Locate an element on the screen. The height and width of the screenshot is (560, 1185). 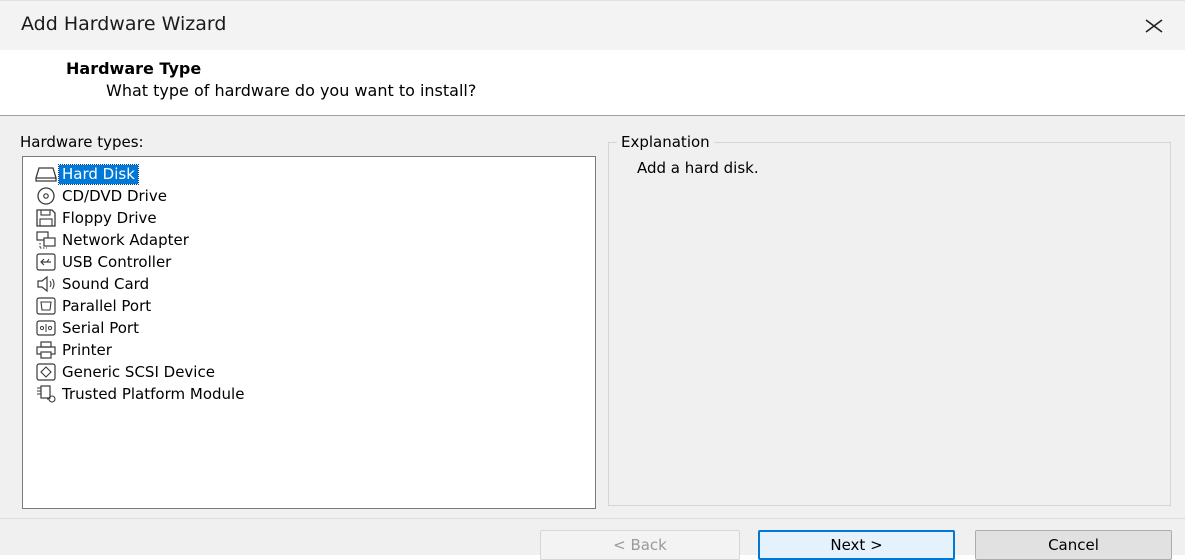
window-title: Add Hardware Wizard is located at coordinates (124, 24).